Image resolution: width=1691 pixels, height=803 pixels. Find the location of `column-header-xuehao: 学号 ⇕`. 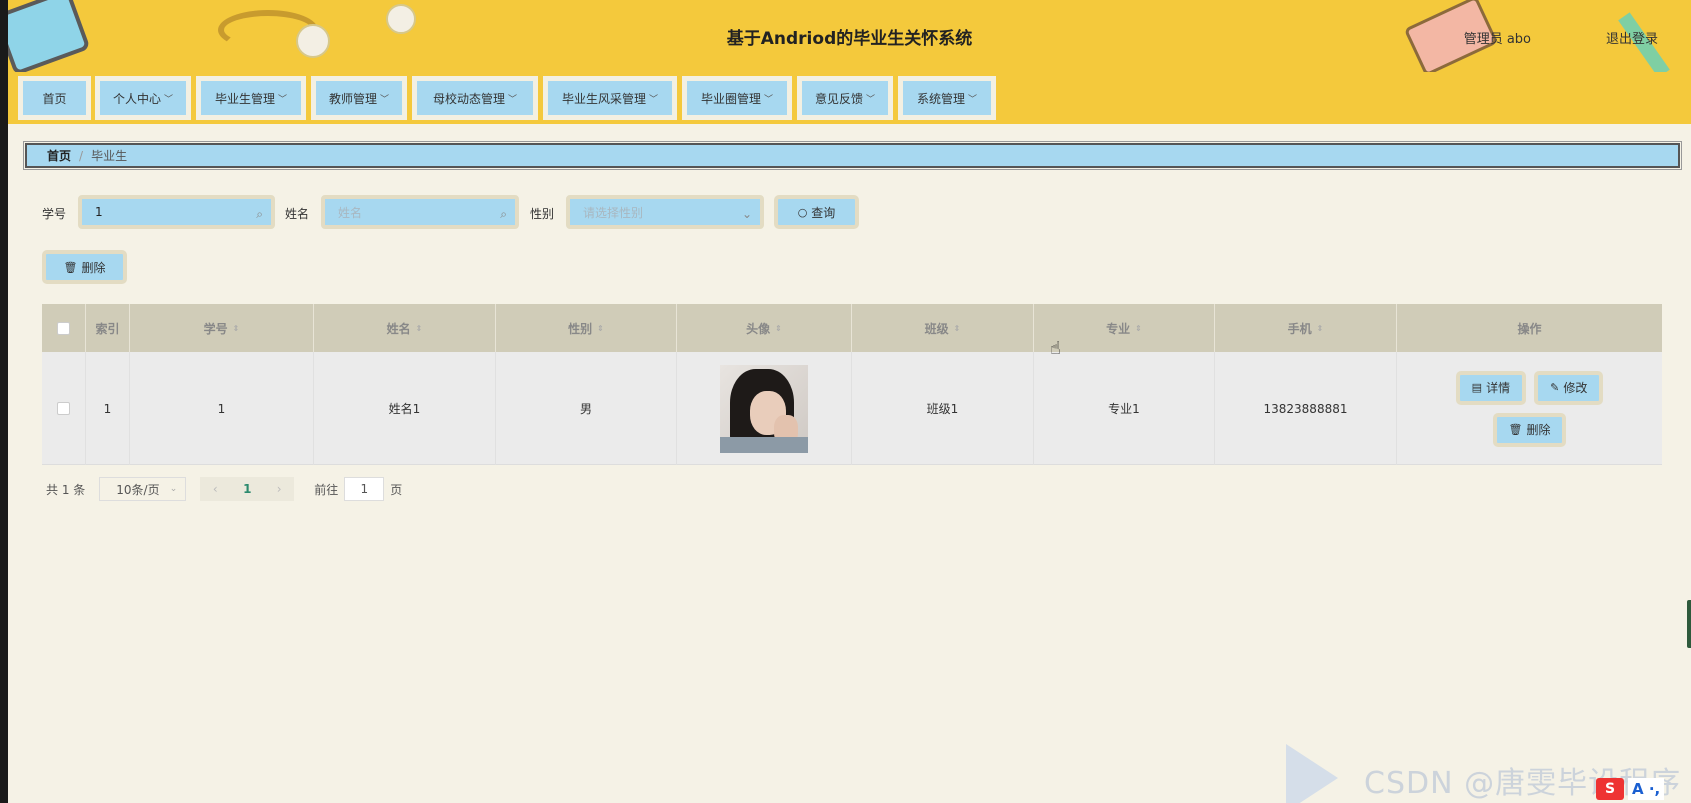

column-header-xuehao: 学号 ⇕ is located at coordinates (222, 328).